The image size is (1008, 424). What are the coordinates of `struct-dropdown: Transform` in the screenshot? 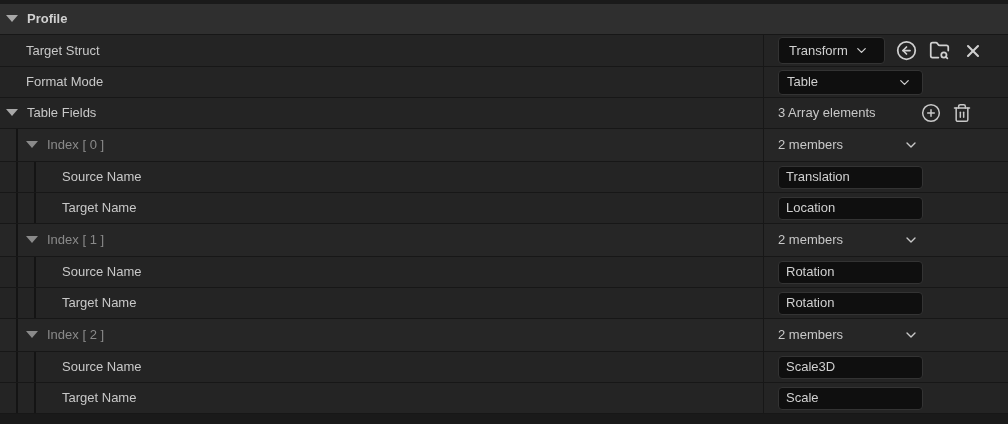 It's located at (831, 50).